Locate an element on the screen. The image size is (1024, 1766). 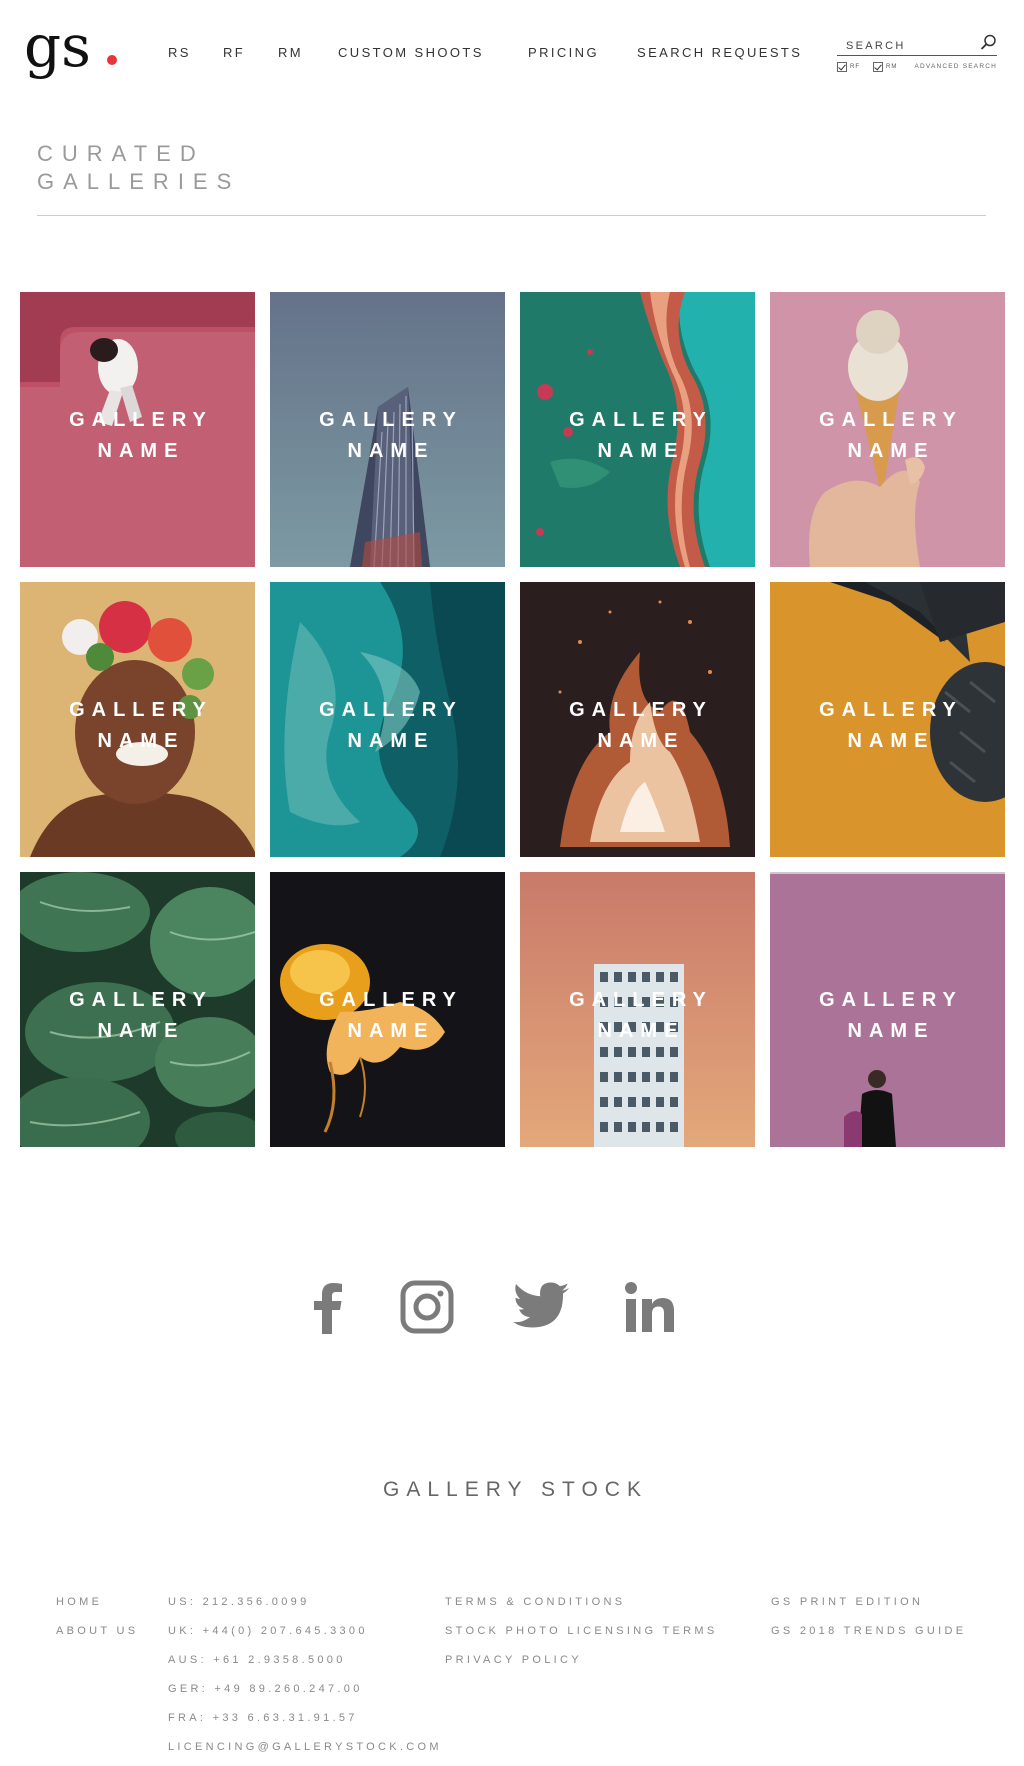
footer-col-main: HOME ABOUT US is located at coordinates (97, 1625).